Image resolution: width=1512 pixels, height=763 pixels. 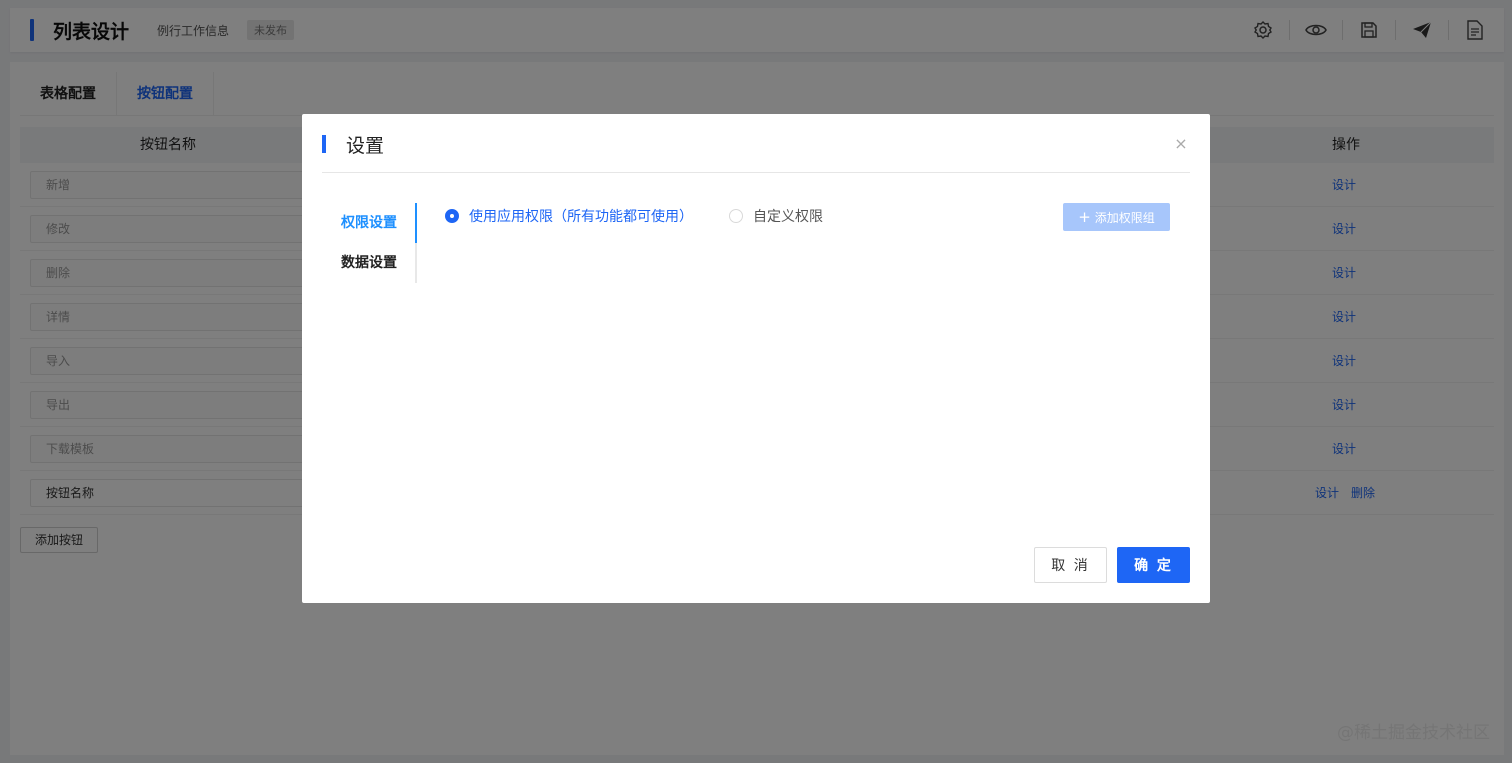 What do you see at coordinates (373, 263) in the screenshot?
I see `side-item-data: 数据设置` at bounding box center [373, 263].